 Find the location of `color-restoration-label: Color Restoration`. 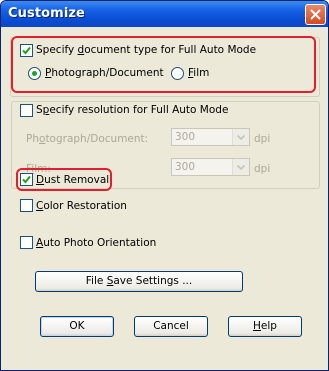

color-restoration-label: Color Restoration is located at coordinates (81, 206).